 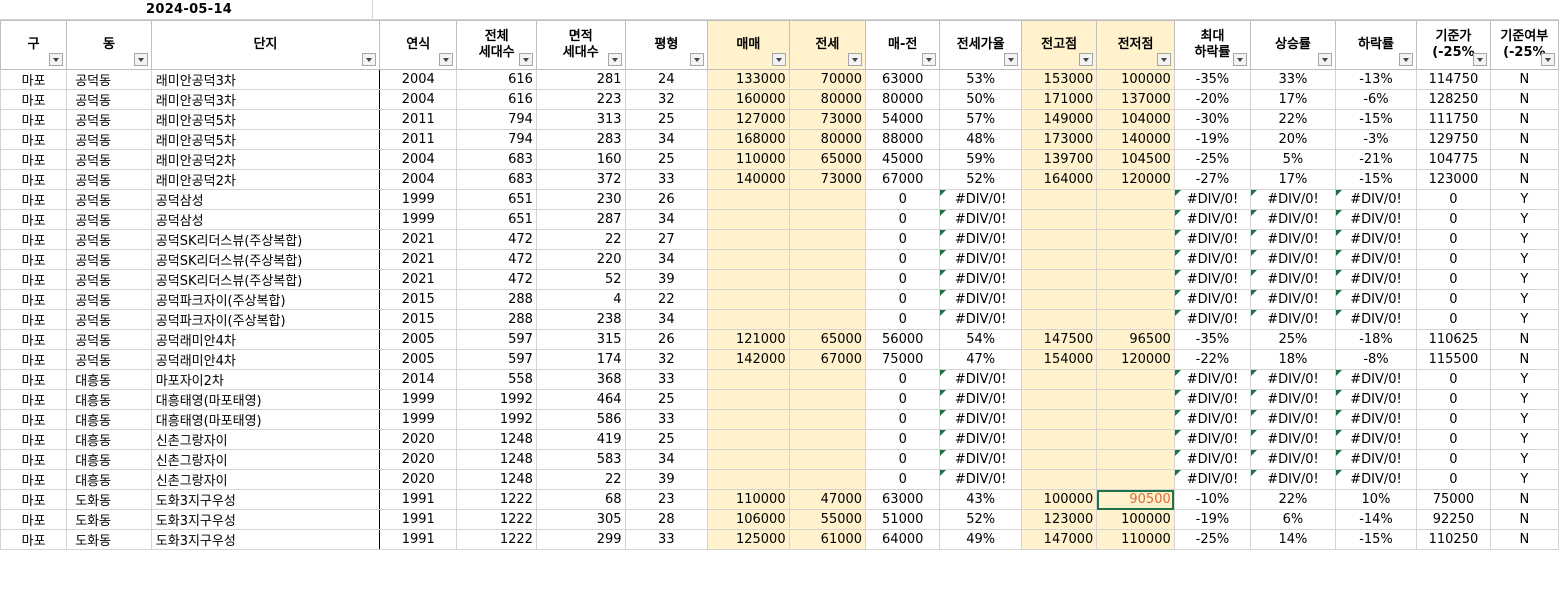 I want to click on cell-fall: -18%, so click(x=1376, y=339).